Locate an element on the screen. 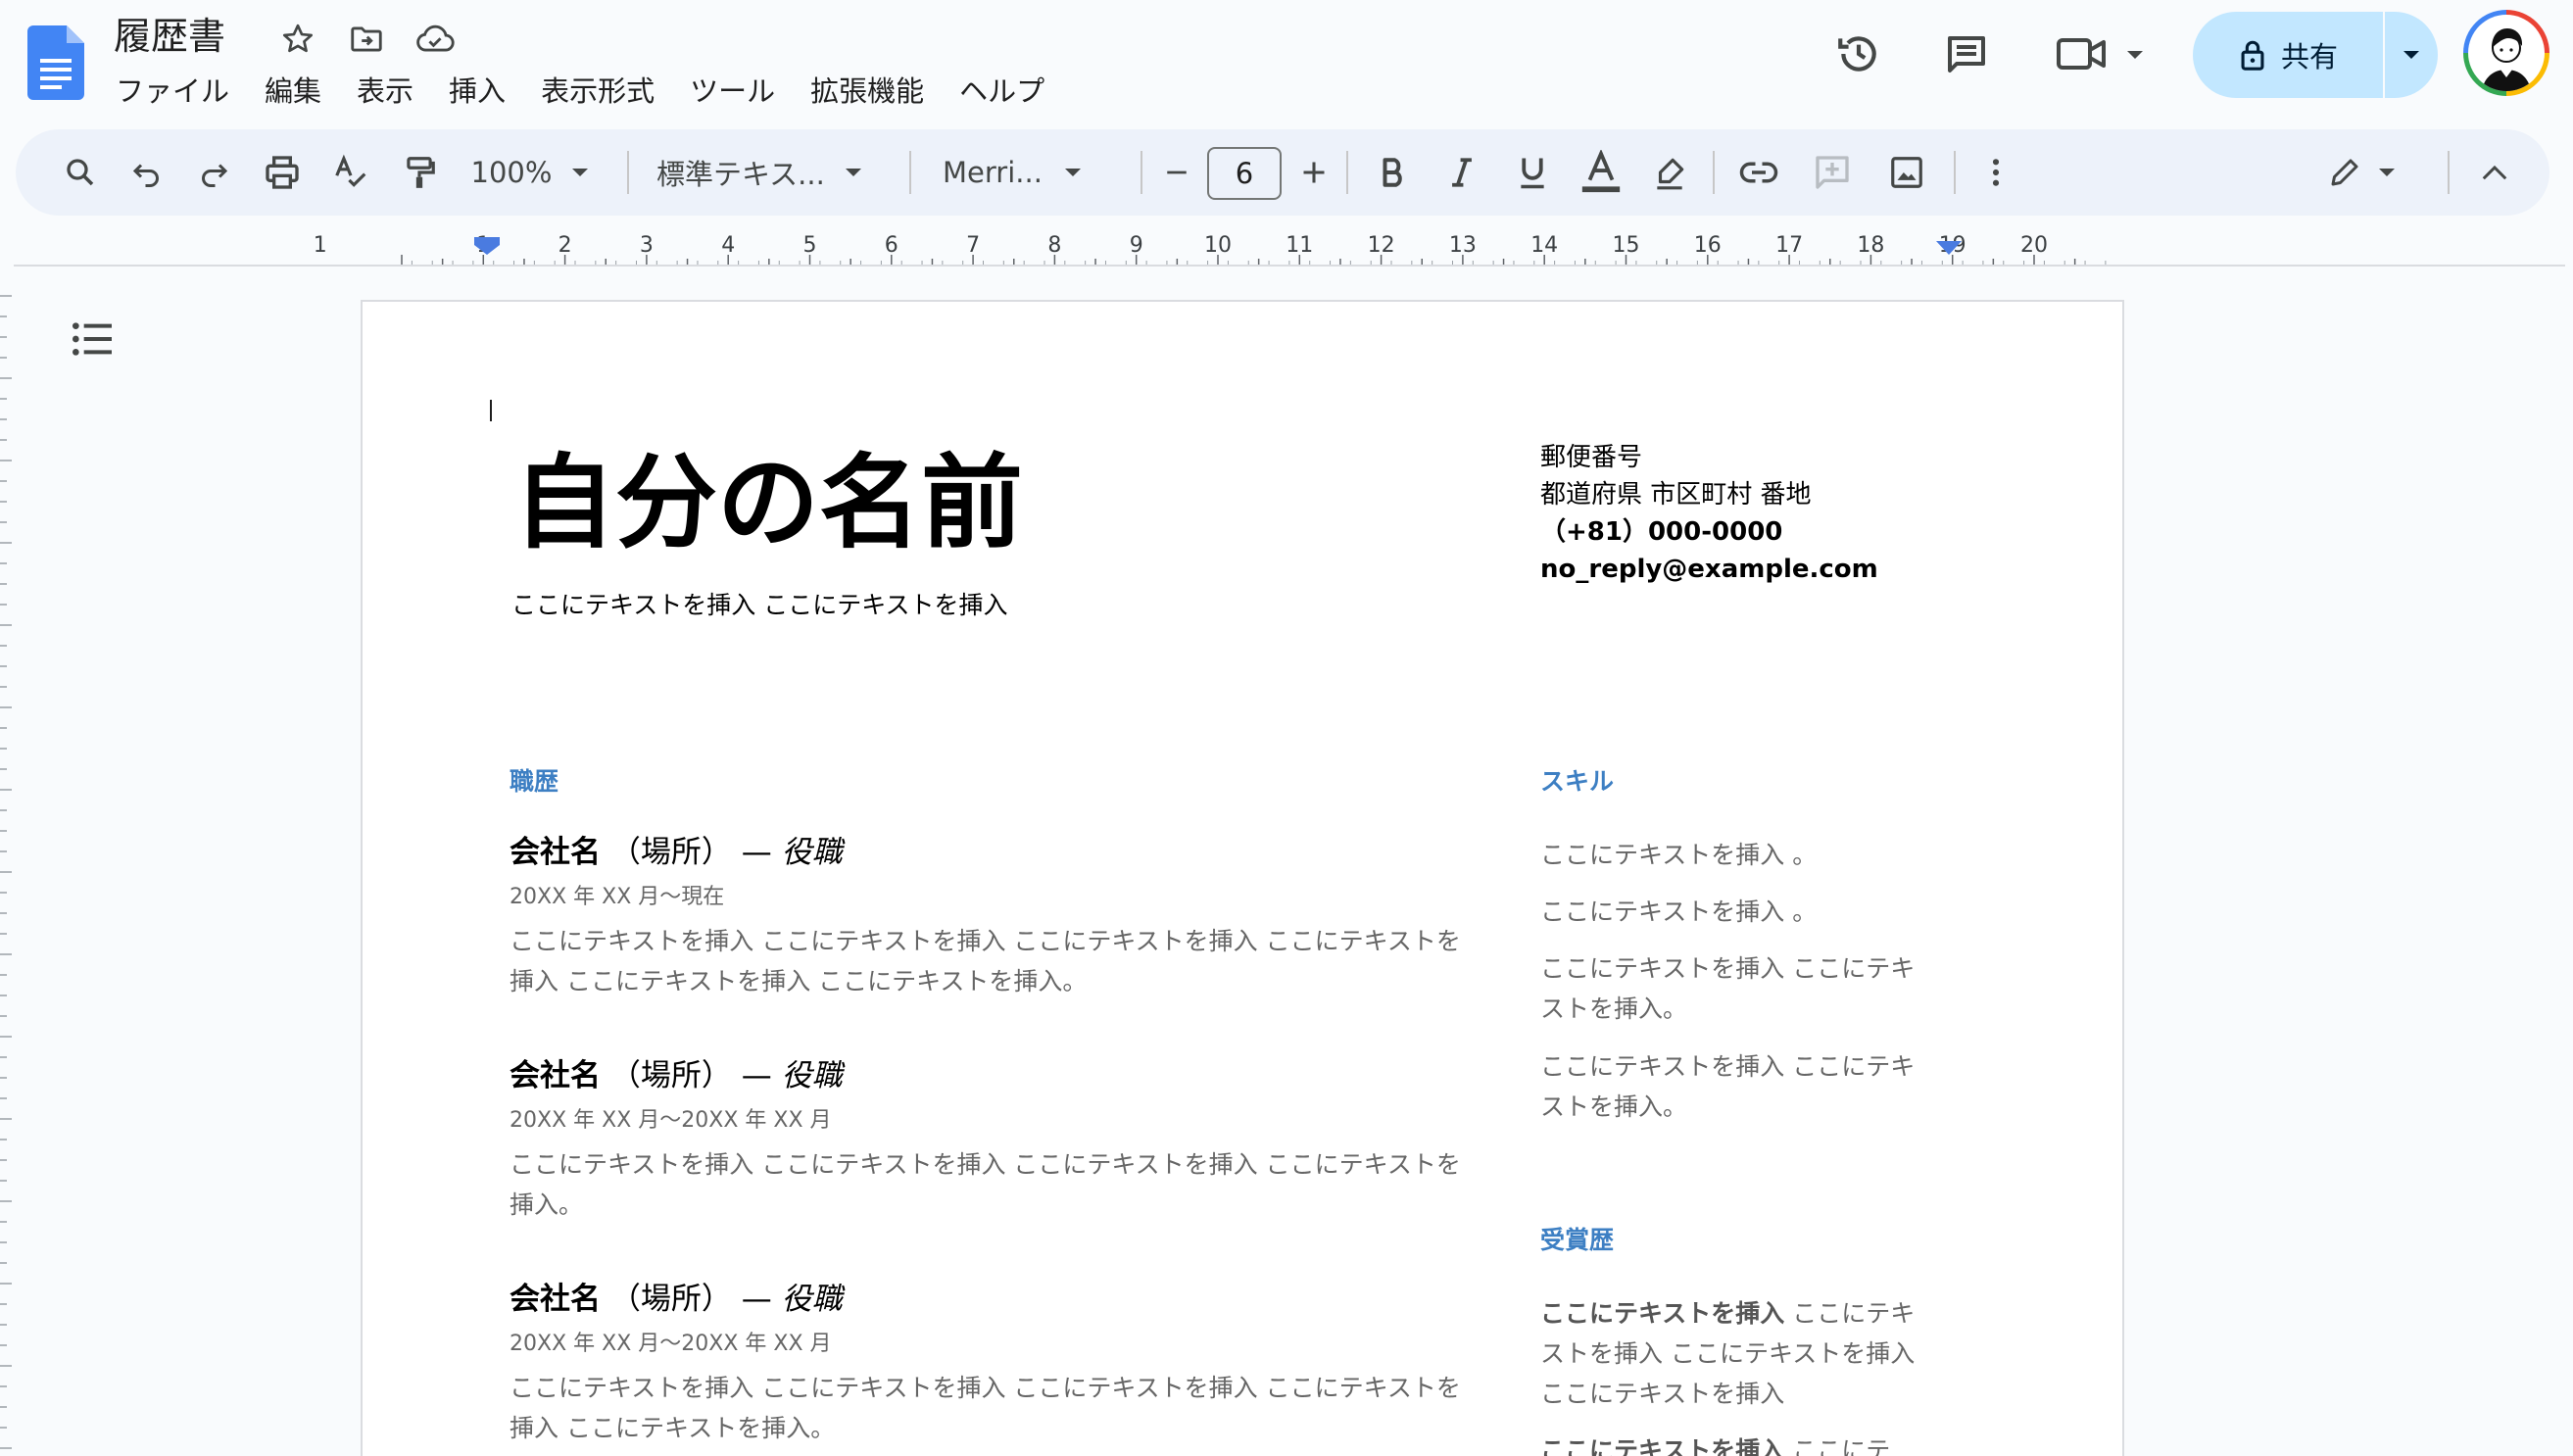 The width and height of the screenshot is (2573, 1456). menu-extensions: 拡張機能 is located at coordinates (867, 91).